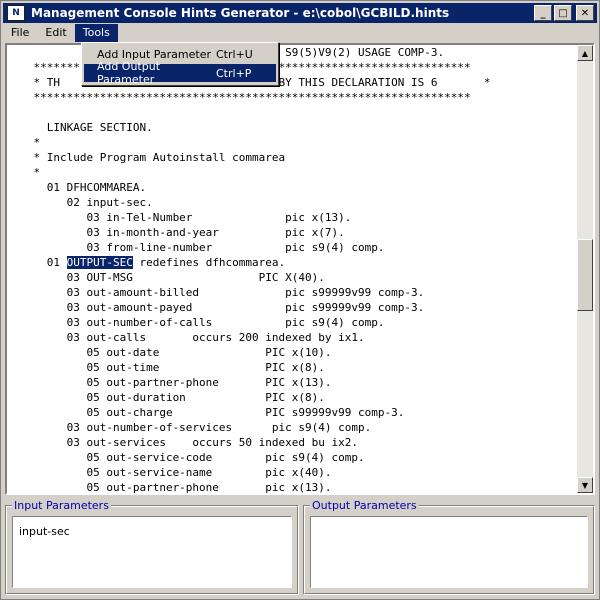 The image size is (600, 600). Describe the element at coordinates (248, 322) in the screenshot. I see `code-line: 03 out-number-of-calls pic s9(4) comp.` at that location.